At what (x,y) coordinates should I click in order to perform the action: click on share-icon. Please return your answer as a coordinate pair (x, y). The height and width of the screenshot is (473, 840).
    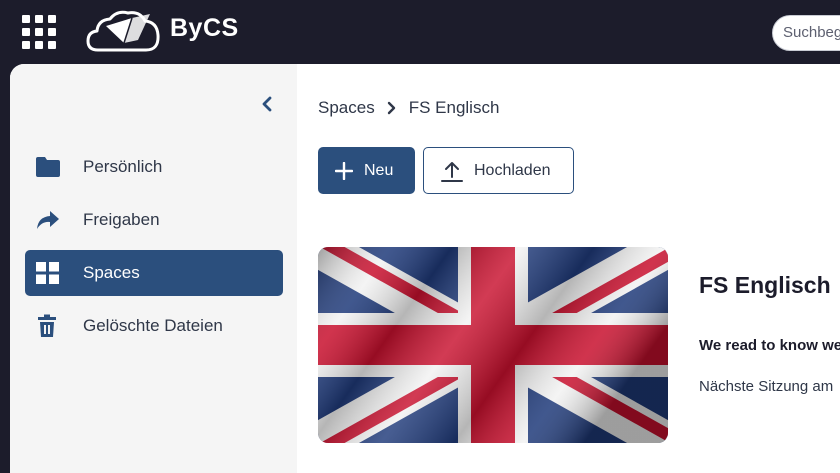
    Looking at the image, I should click on (48, 220).